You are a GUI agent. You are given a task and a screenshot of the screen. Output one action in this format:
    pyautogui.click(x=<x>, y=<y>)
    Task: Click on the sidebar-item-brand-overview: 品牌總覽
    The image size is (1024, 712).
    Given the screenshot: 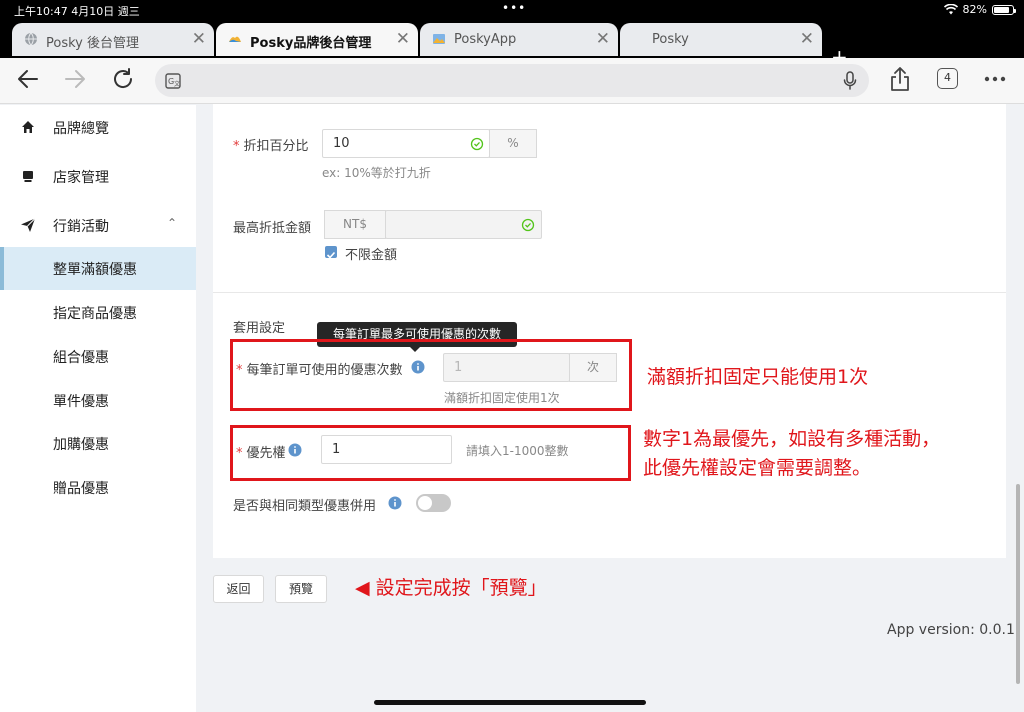 What is the action you would take?
    pyautogui.click(x=98, y=127)
    